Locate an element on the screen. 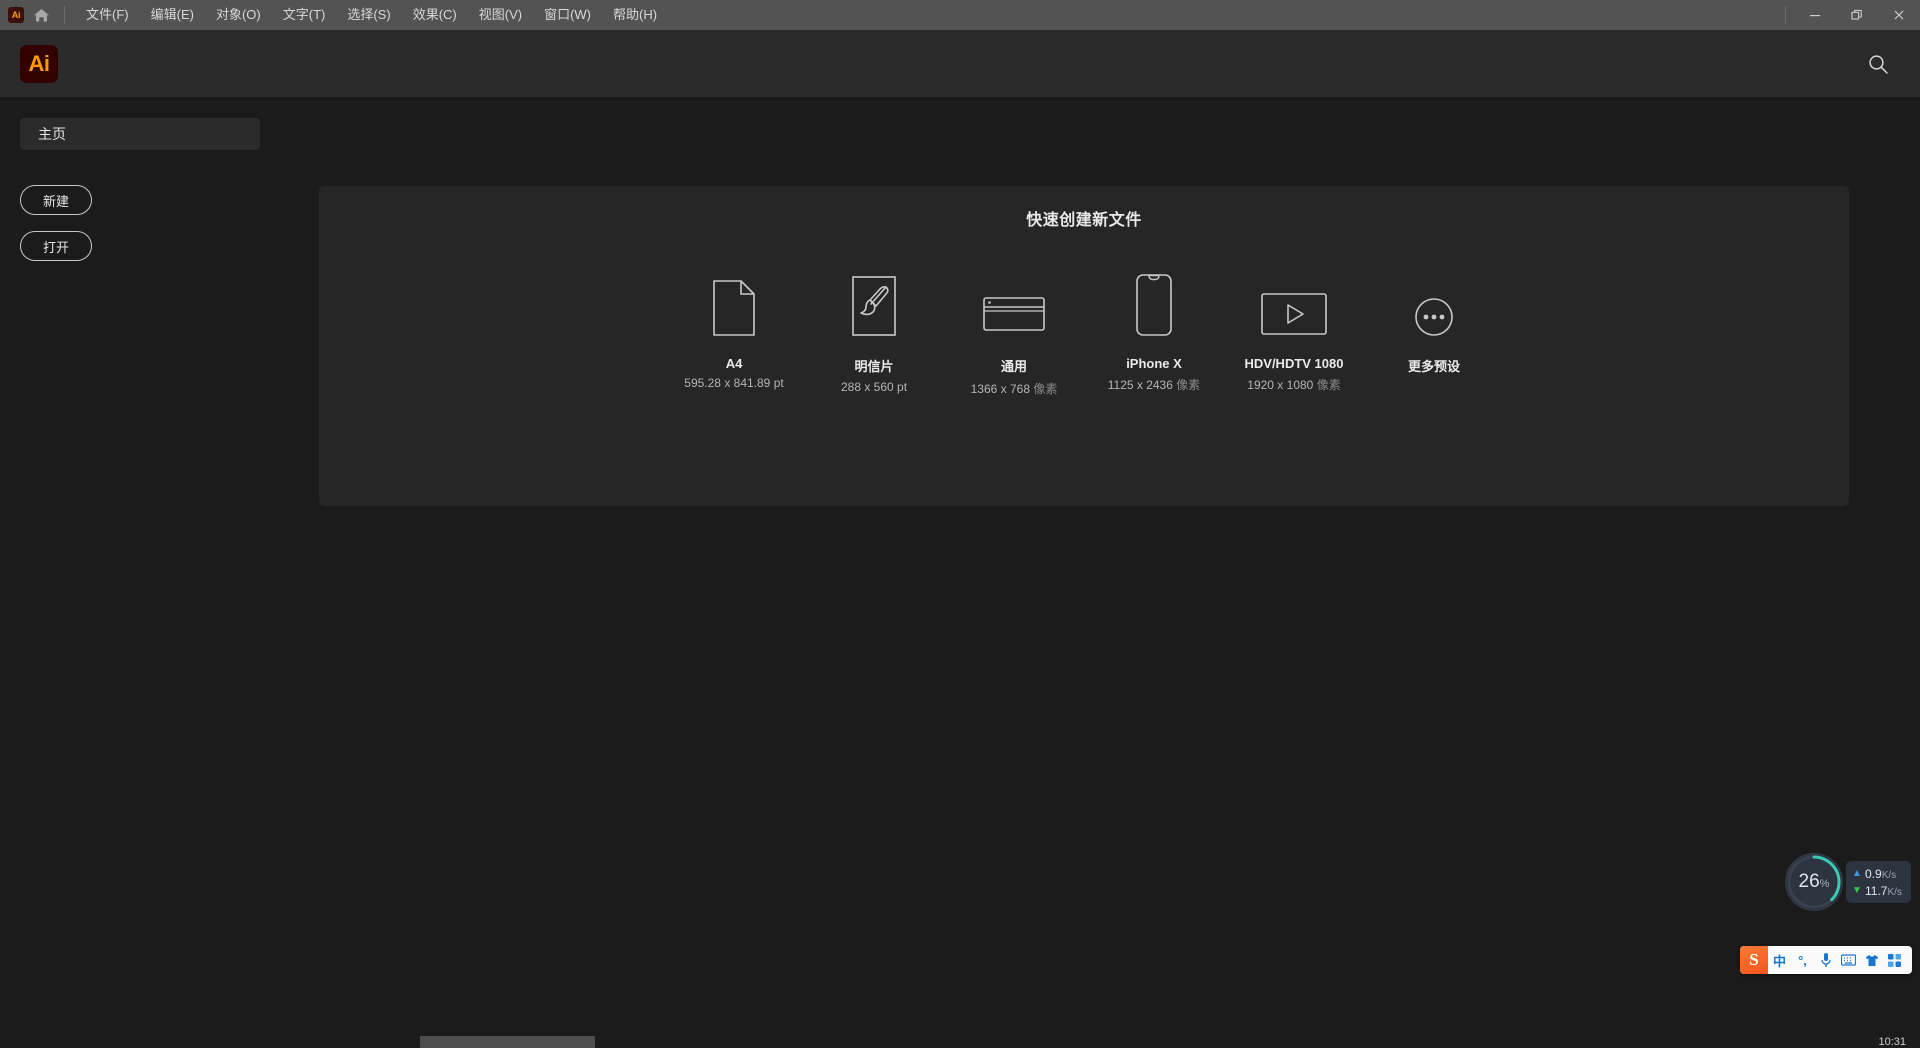  sidebar: 主页 新建 打开 is located at coordinates (140, 187).